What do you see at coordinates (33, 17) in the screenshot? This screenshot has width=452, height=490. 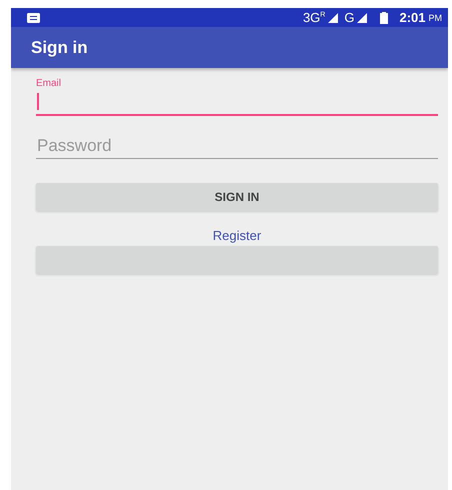 I see `notification-icon` at bounding box center [33, 17].